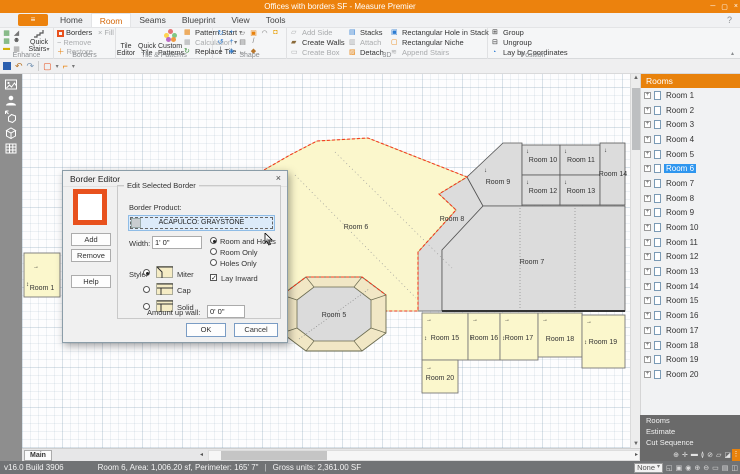  What do you see at coordinates (311, 33) in the screenshot?
I see `add-side-button: ▱ Add Side` at bounding box center [311, 33].